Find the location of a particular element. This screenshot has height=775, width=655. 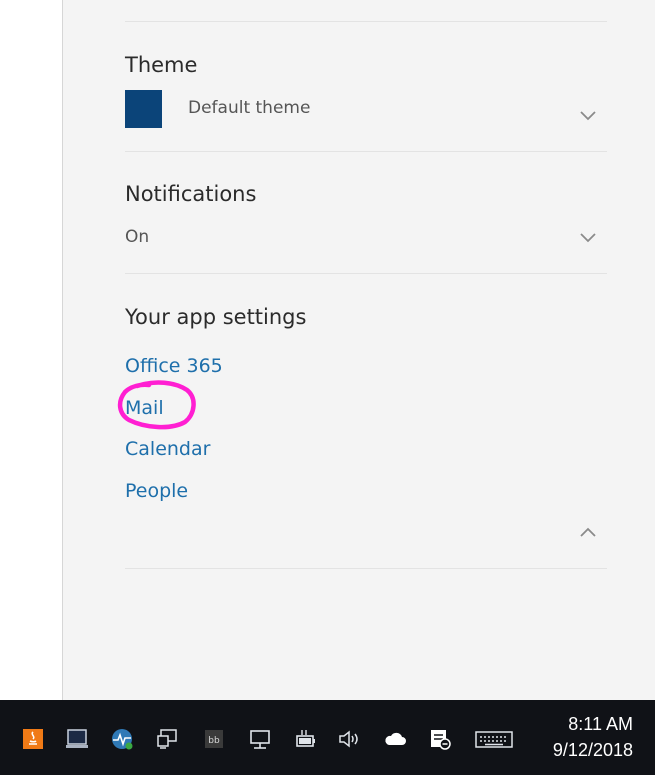

link-office-365: Office 365 is located at coordinates (174, 366).